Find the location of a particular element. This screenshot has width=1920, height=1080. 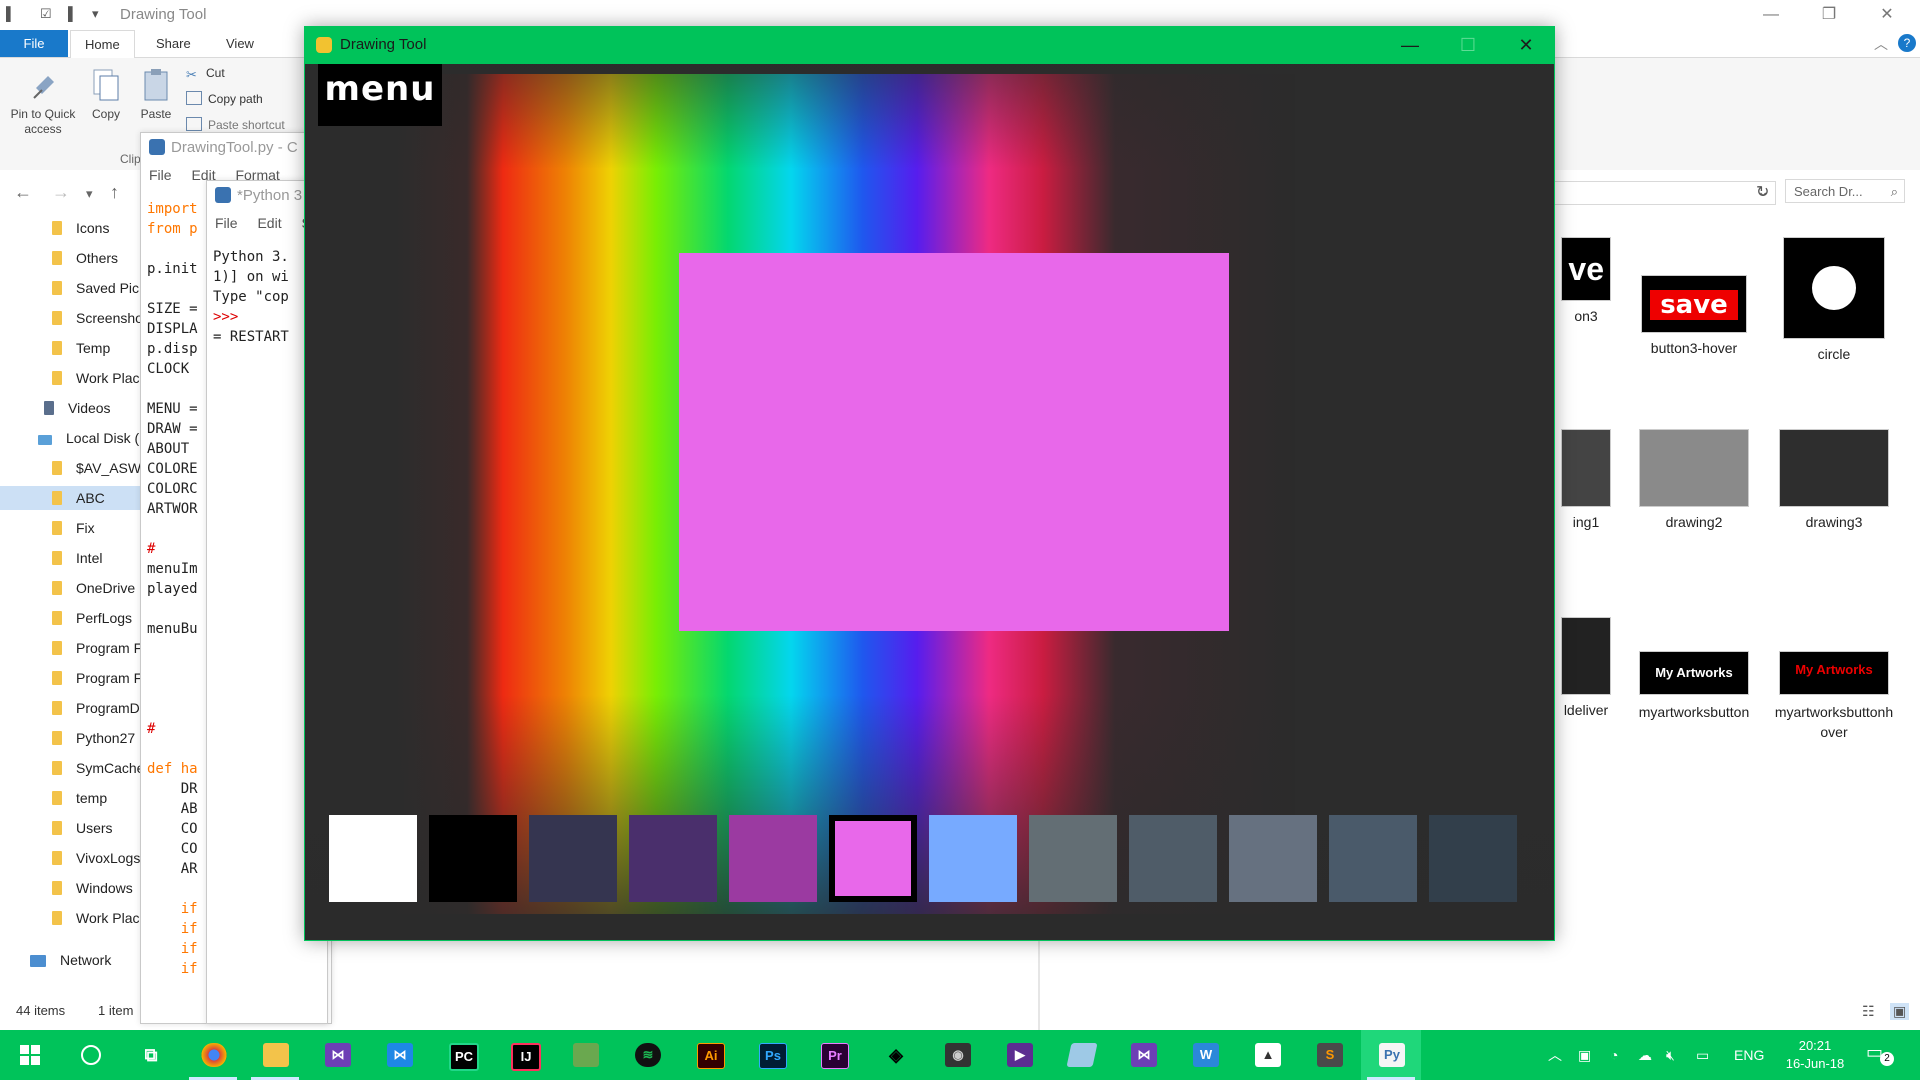

tab-share: Share is located at coordinates (173, 43).